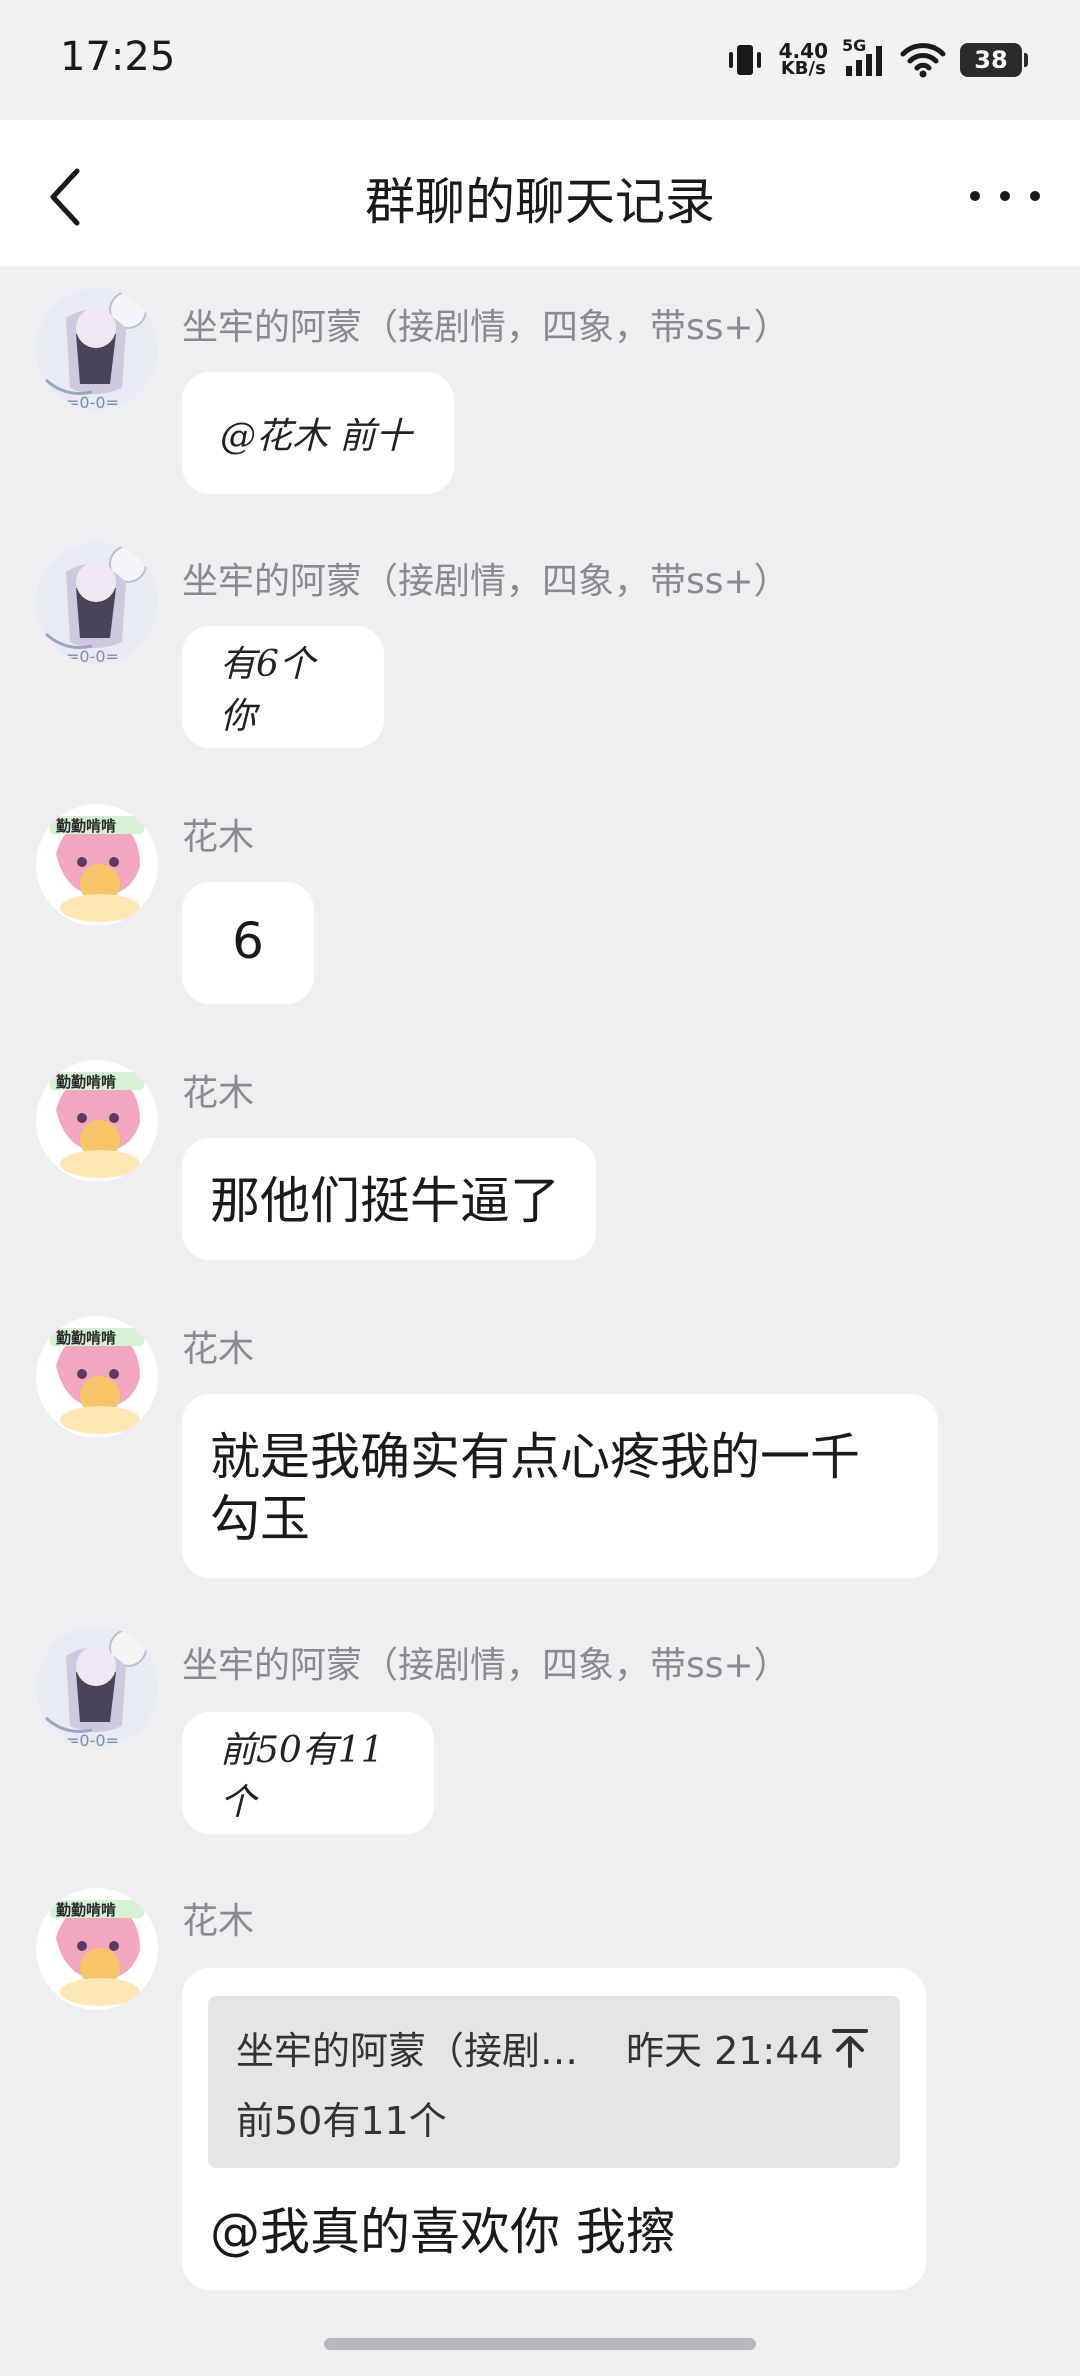 The height and width of the screenshot is (2376, 1080). I want to click on jump-to-original-icon, so click(850, 2048).